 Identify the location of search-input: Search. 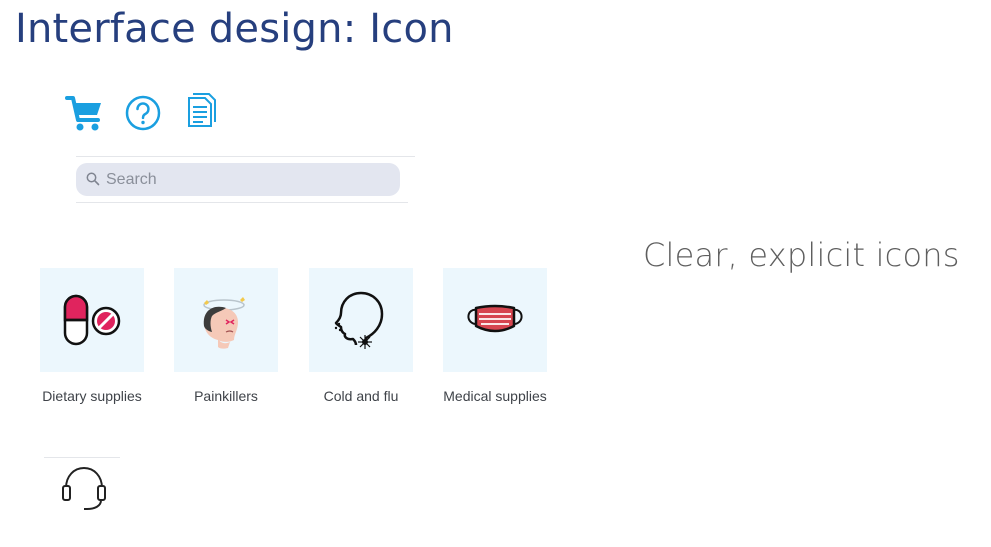
(238, 179).